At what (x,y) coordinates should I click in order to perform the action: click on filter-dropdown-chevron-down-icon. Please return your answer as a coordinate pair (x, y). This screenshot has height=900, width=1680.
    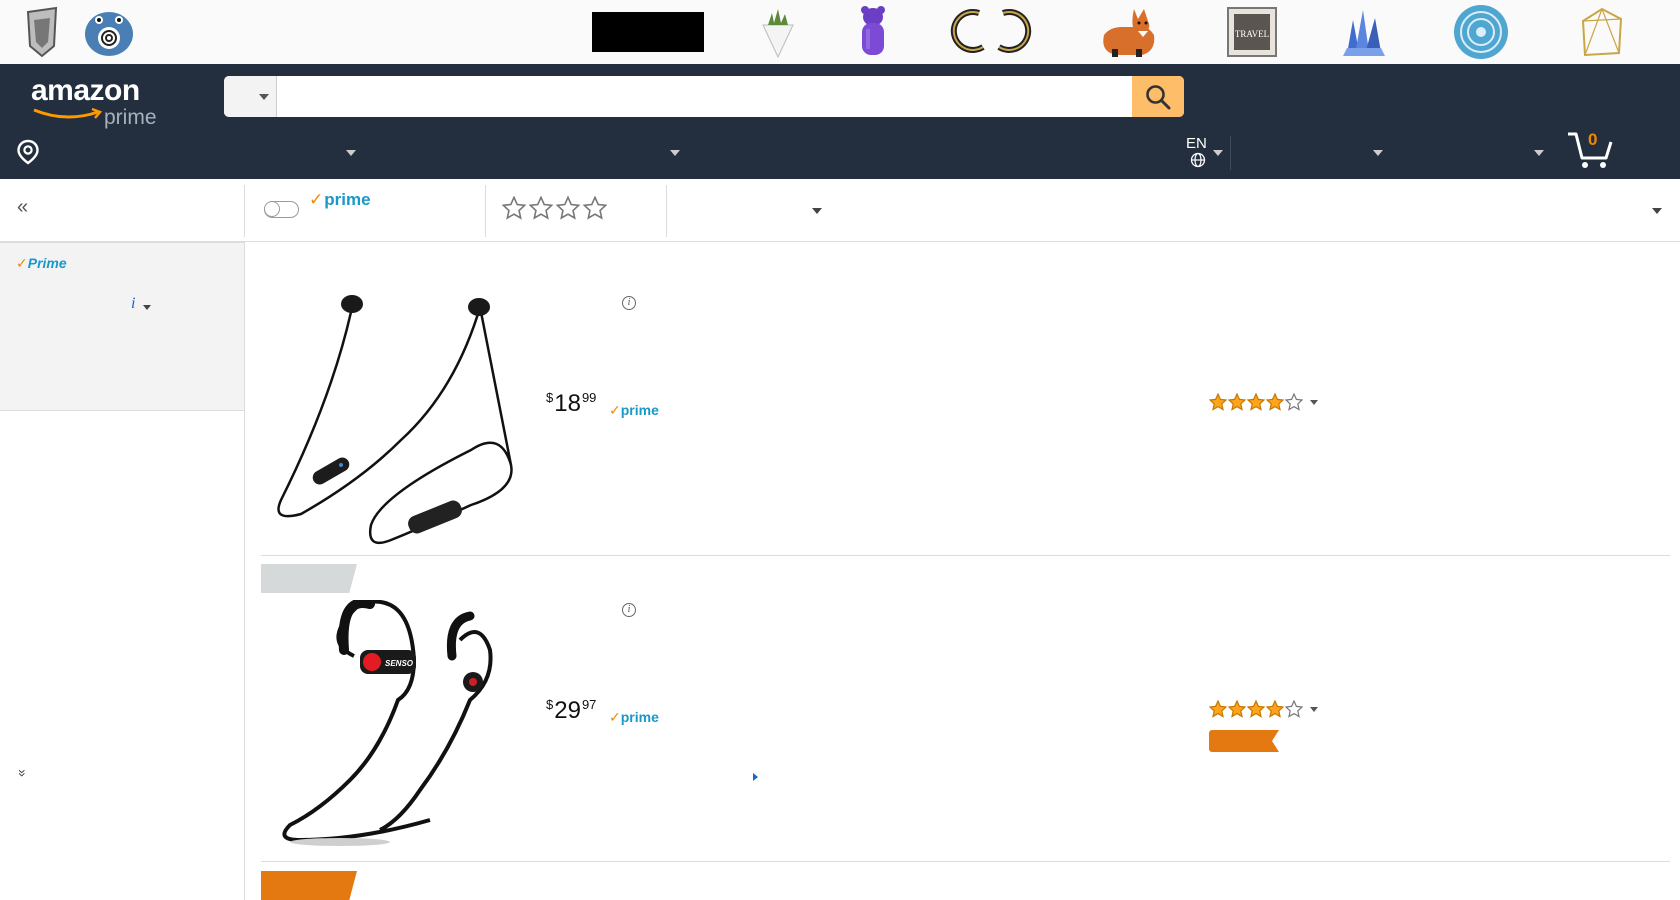
    Looking at the image, I should click on (817, 211).